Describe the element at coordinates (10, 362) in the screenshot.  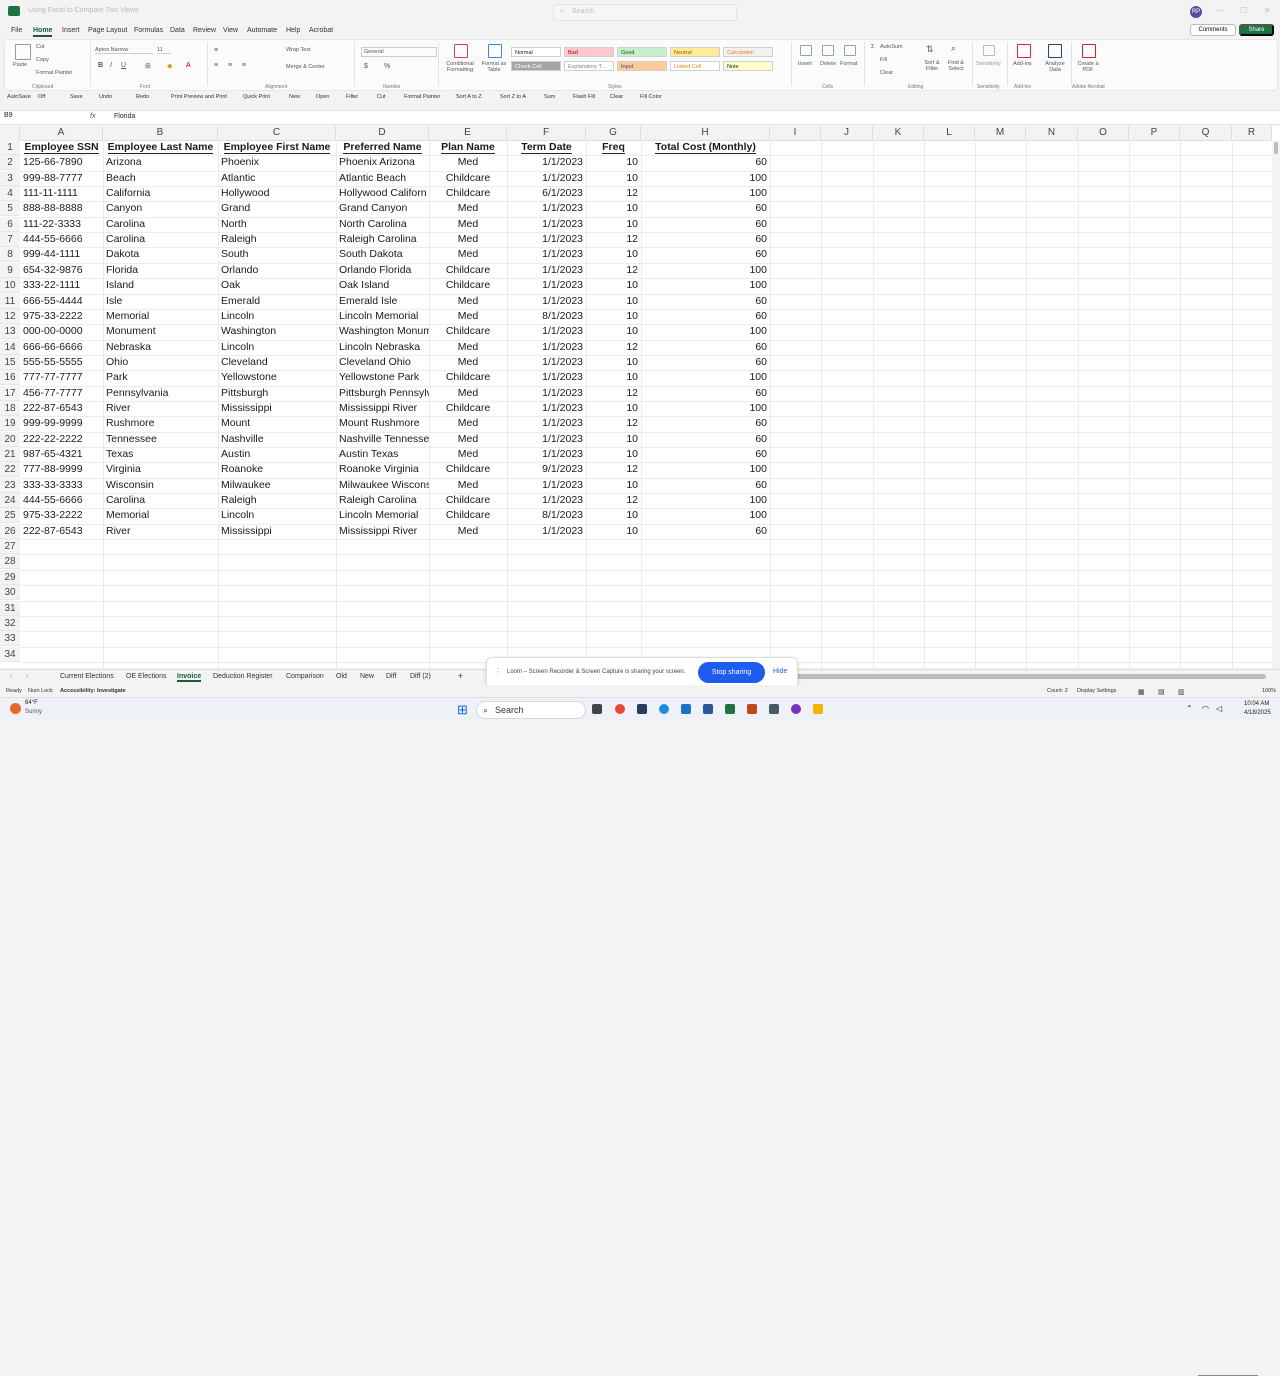
I see `row-header: 15` at that location.